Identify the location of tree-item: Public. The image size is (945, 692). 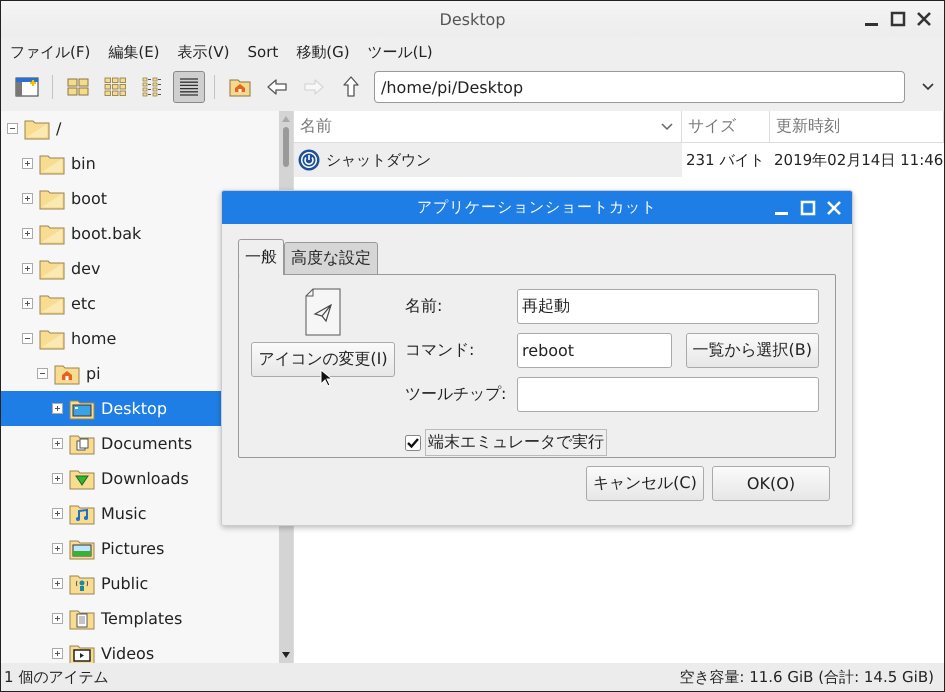
(140, 583).